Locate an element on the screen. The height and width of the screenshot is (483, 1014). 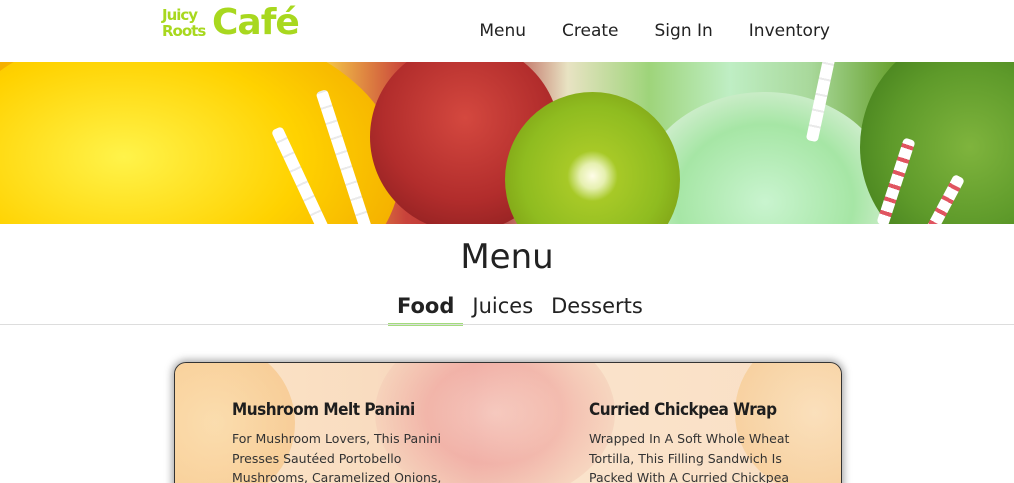
menu-page-title: Menu is located at coordinates (507, 257).